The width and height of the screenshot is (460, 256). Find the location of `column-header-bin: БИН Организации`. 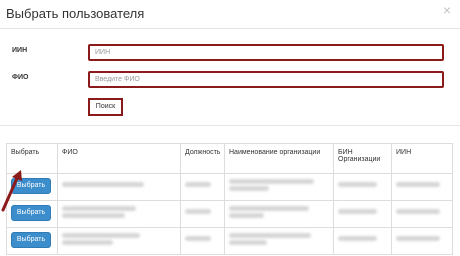

column-header-bin: БИН Организации is located at coordinates (362, 158).